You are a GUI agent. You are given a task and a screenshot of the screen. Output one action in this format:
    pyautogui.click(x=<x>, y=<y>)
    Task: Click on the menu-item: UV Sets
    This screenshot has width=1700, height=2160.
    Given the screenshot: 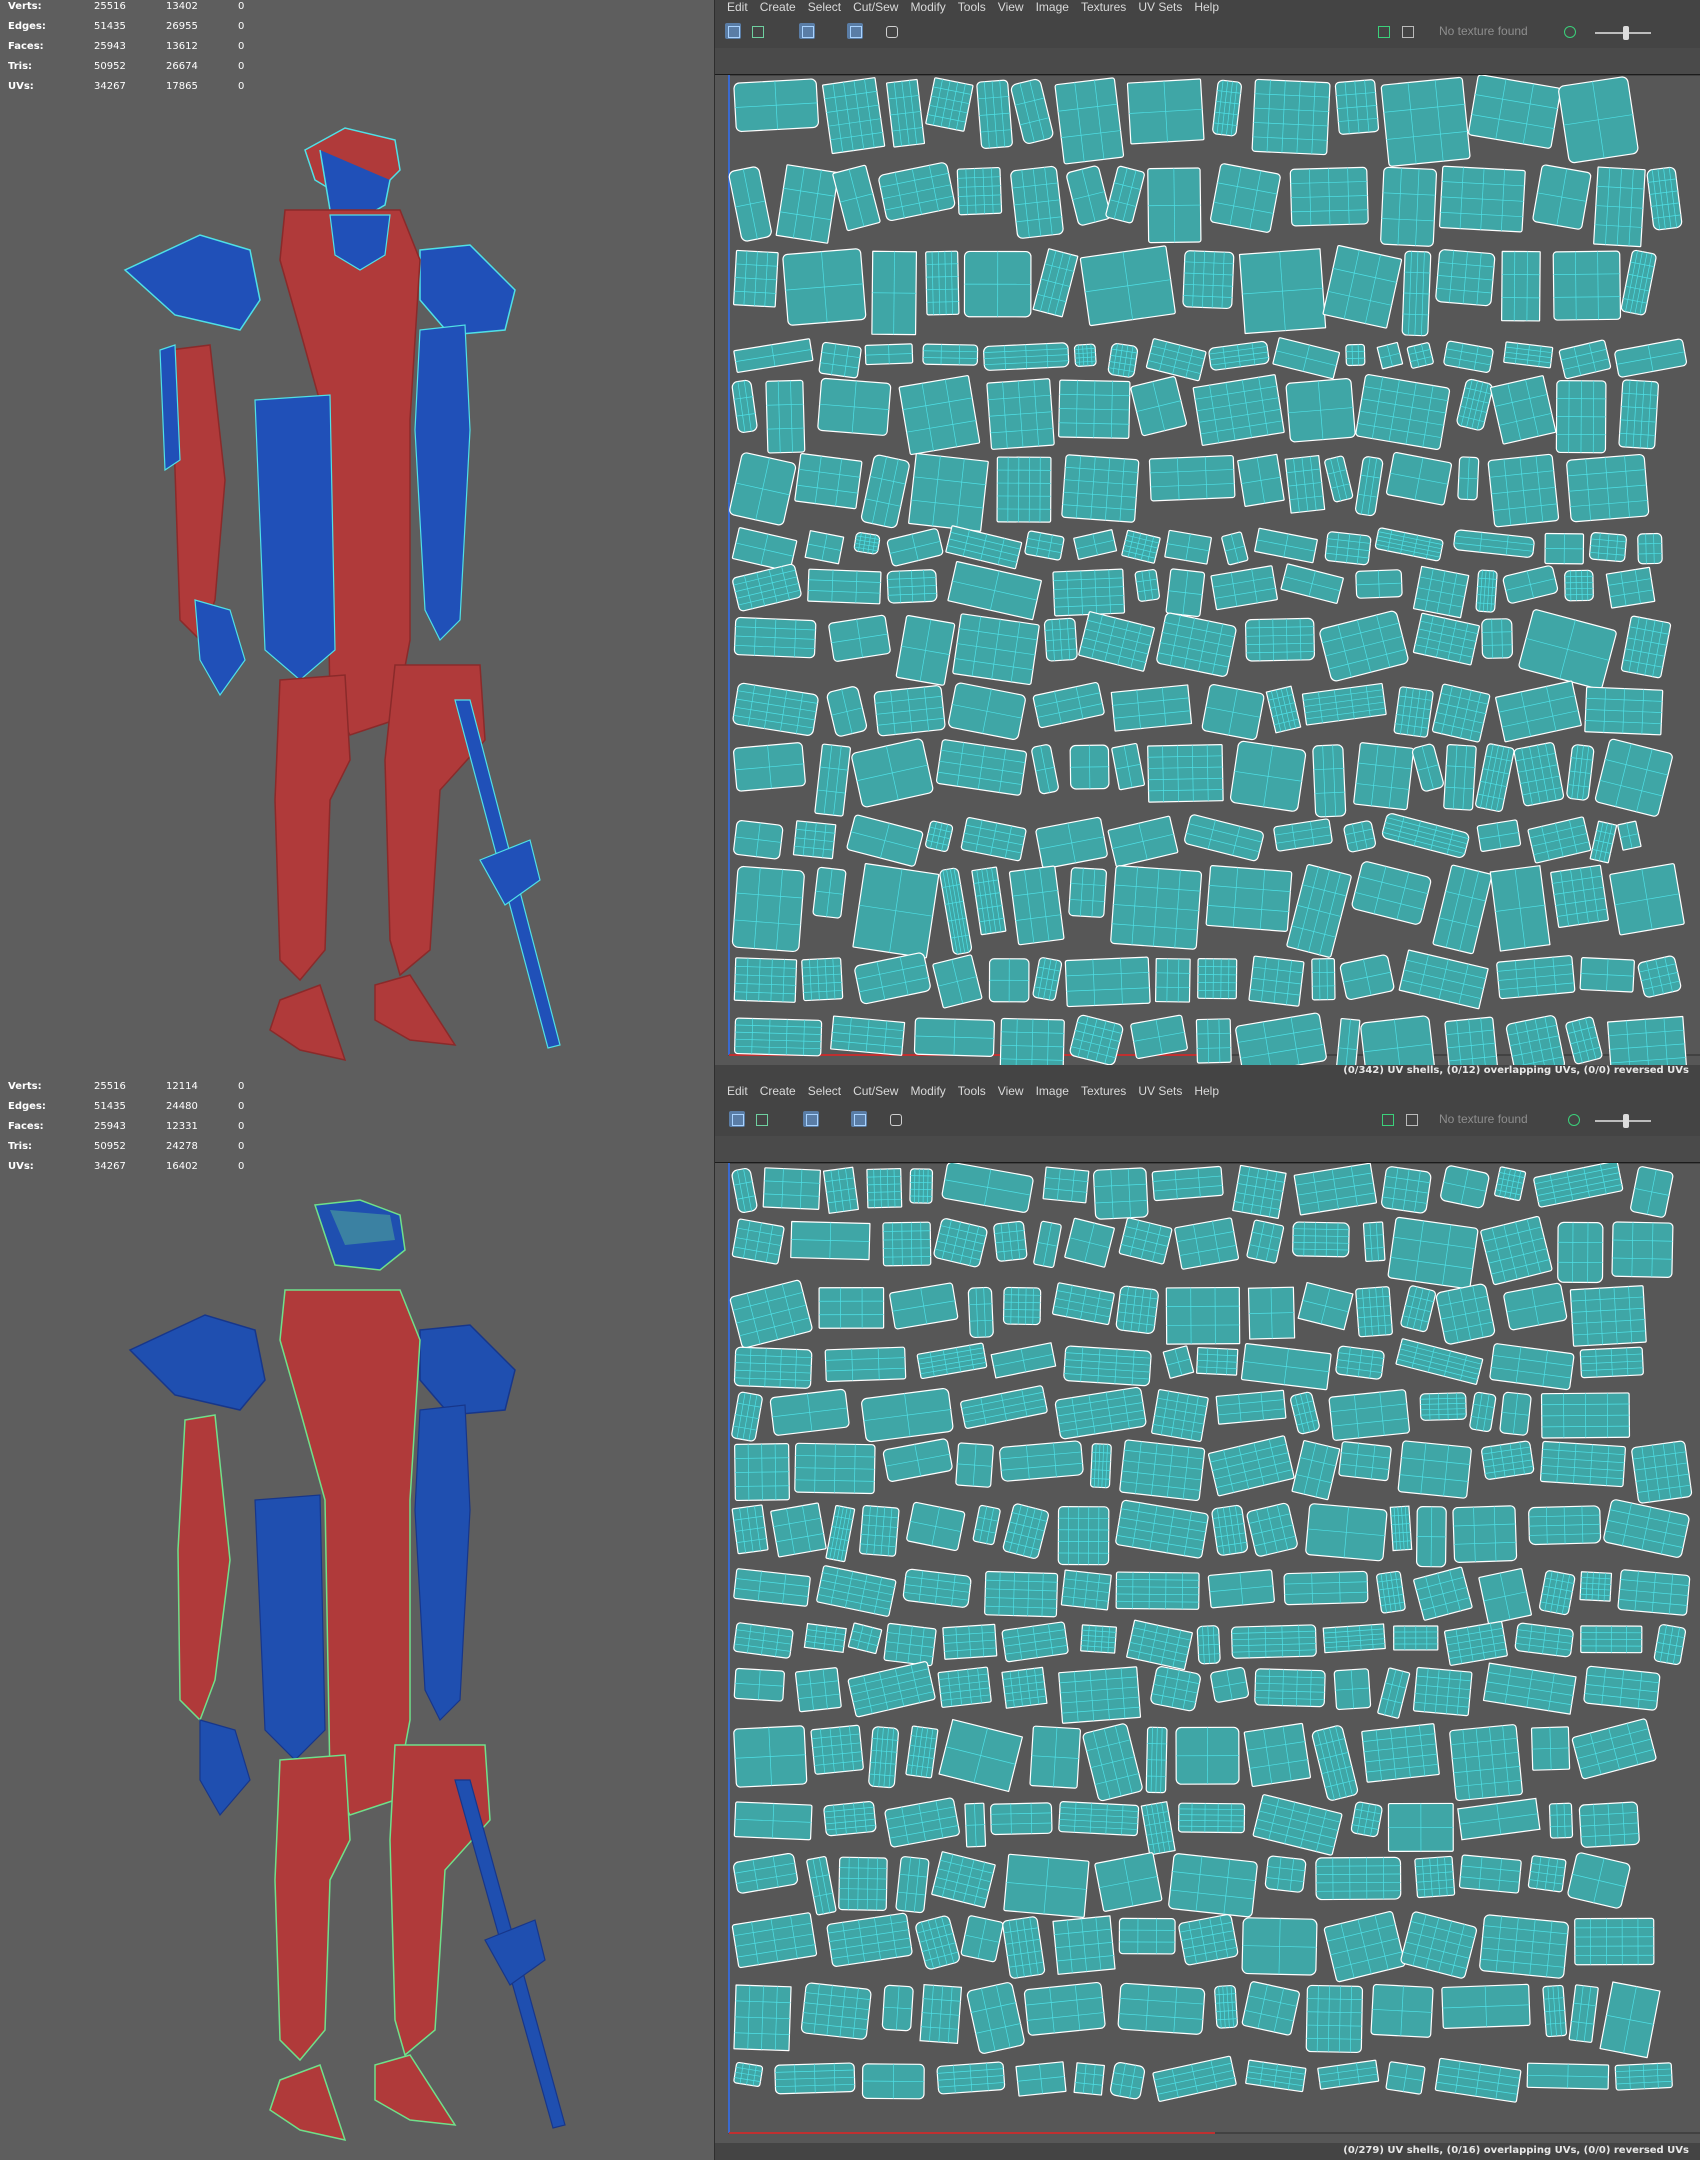 What is the action you would take?
    pyautogui.click(x=1160, y=1091)
    